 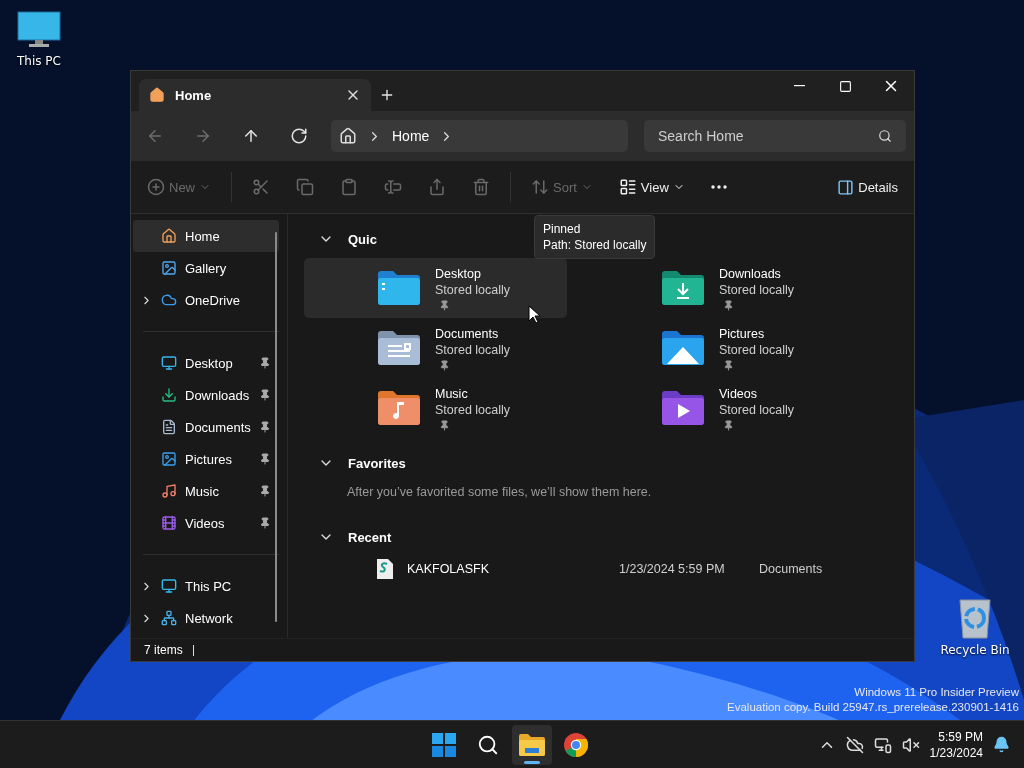 What do you see at coordinates (299, 136) in the screenshot?
I see `refresh-icon` at bounding box center [299, 136].